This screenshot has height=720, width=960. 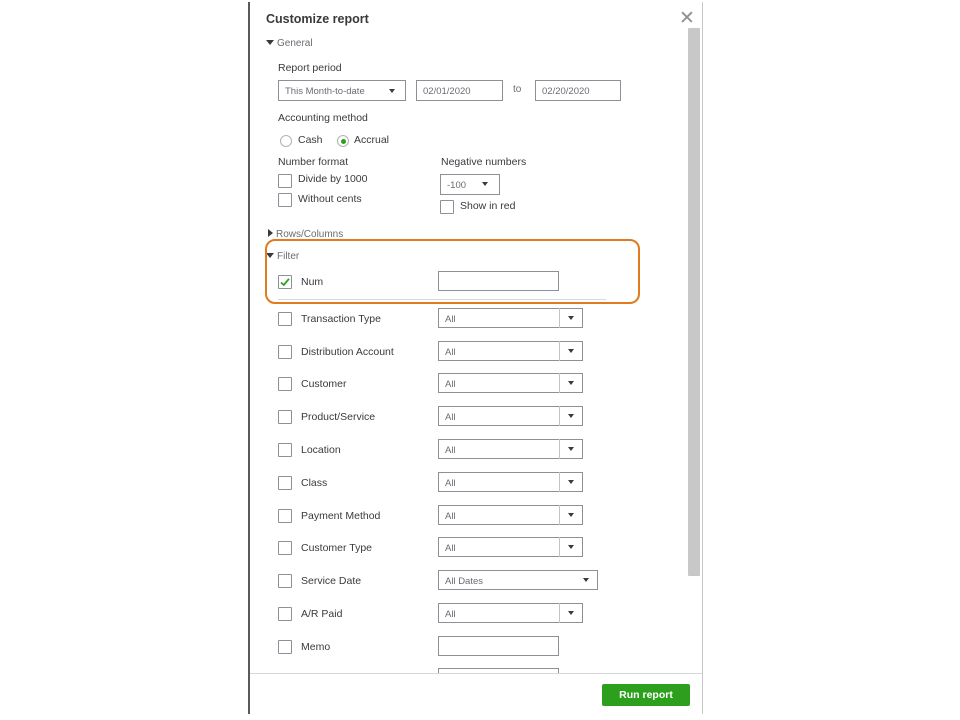 What do you see at coordinates (325, 91) in the screenshot?
I see `report-period-value: This Month-to-date` at bounding box center [325, 91].